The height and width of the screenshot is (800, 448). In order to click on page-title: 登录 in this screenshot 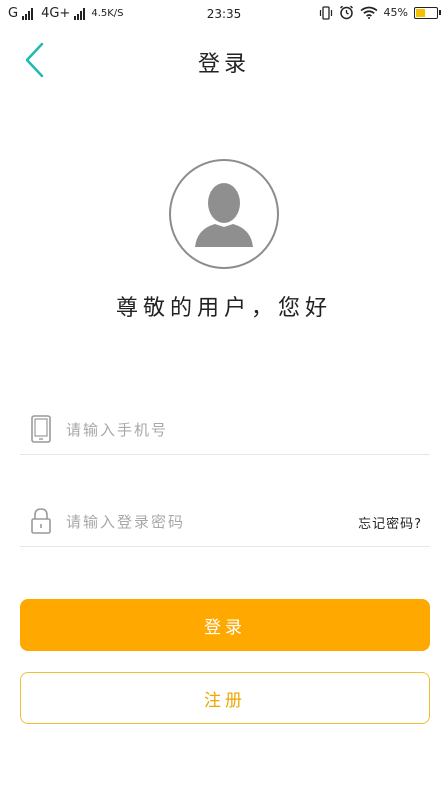, I will do `click(223, 64)`.